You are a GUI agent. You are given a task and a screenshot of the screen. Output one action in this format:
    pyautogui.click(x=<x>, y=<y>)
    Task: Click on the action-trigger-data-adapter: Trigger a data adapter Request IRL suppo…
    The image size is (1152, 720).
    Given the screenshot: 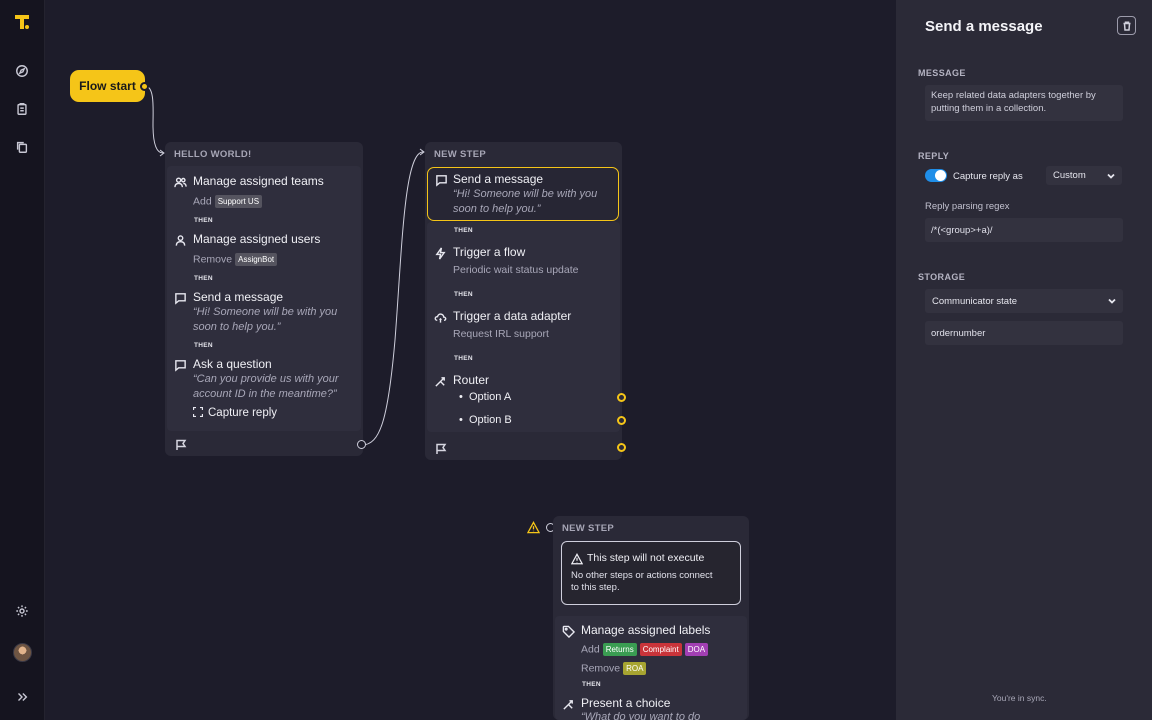 What is the action you would take?
    pyautogui.click(x=523, y=329)
    